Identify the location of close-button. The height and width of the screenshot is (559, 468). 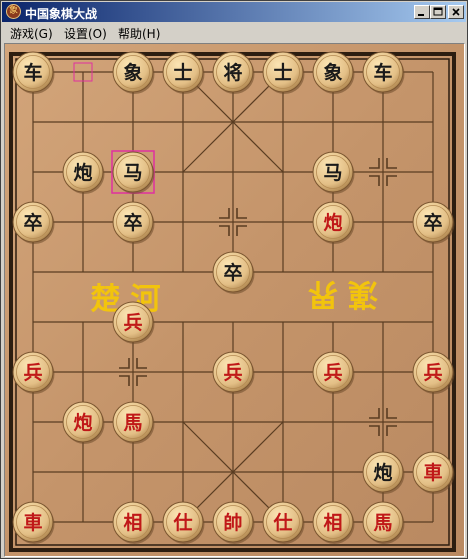
(456, 12).